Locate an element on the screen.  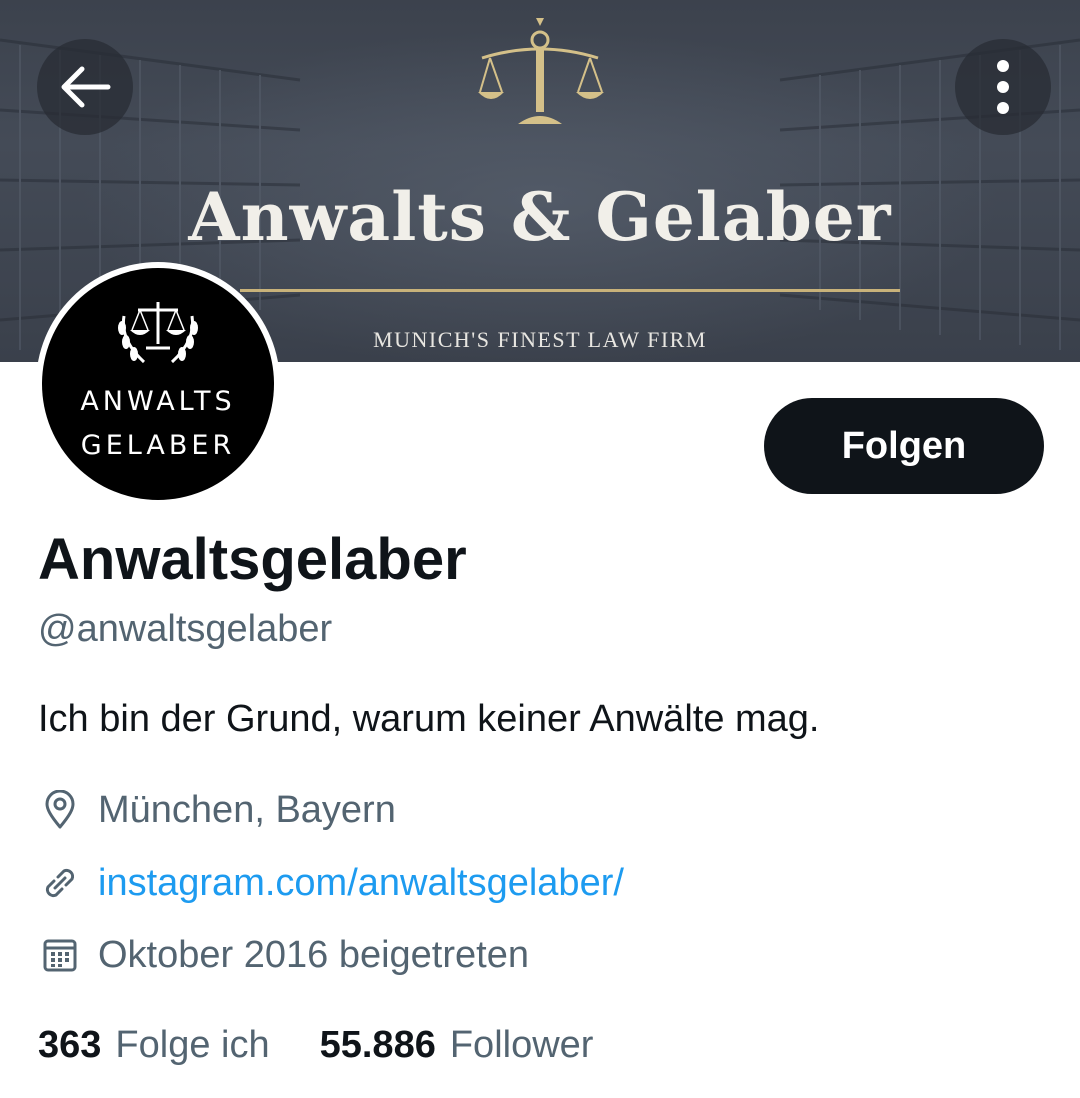
followers-count: 55.886 is located at coordinates (377, 1045).